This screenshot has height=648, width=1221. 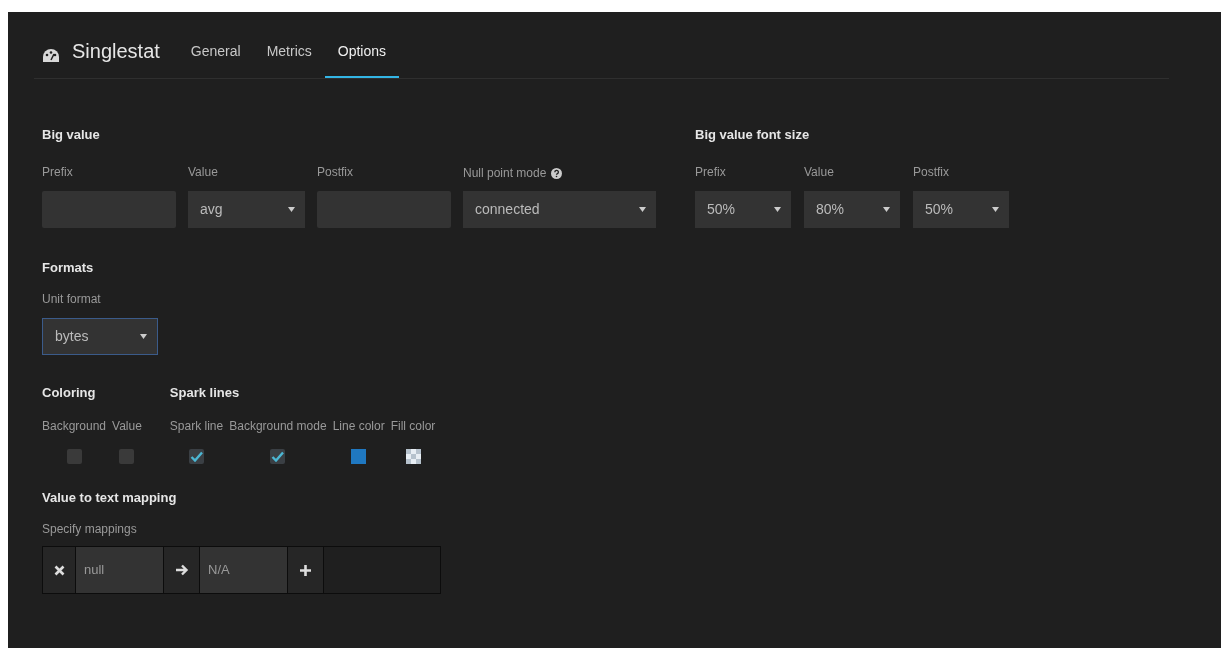 I want to click on select-field: avg, so click(x=246, y=209).